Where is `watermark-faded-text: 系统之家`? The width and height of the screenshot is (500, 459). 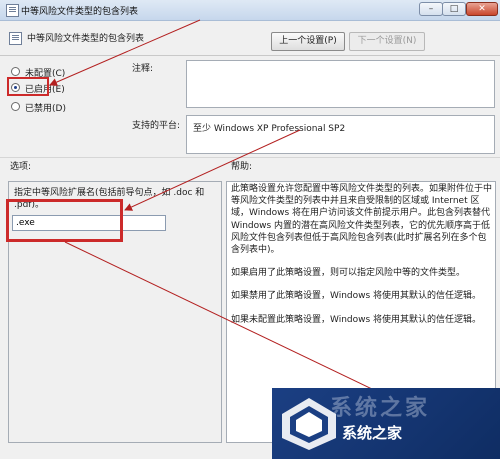 watermark-faded-text: 系统之家 is located at coordinates (380, 408).